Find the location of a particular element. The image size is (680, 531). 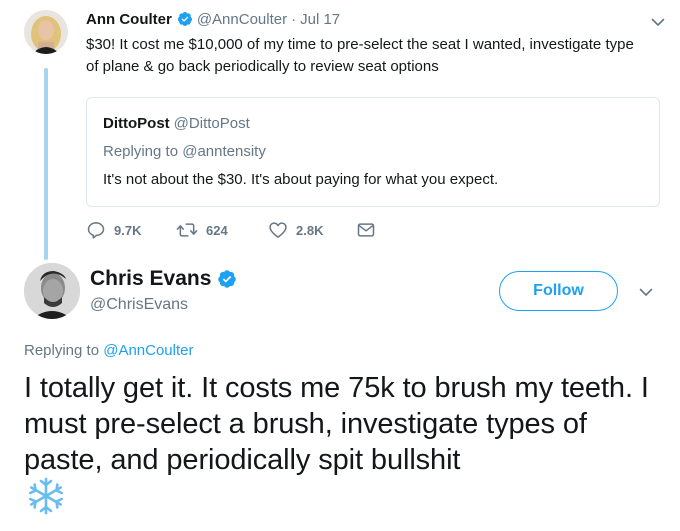

avatar-ann-coulter is located at coordinates (46, 32).